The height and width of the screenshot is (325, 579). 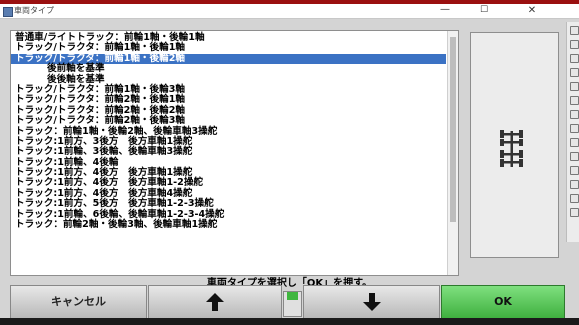 What do you see at coordinates (34, 10) in the screenshot?
I see `window-title: 車両タイプ` at bounding box center [34, 10].